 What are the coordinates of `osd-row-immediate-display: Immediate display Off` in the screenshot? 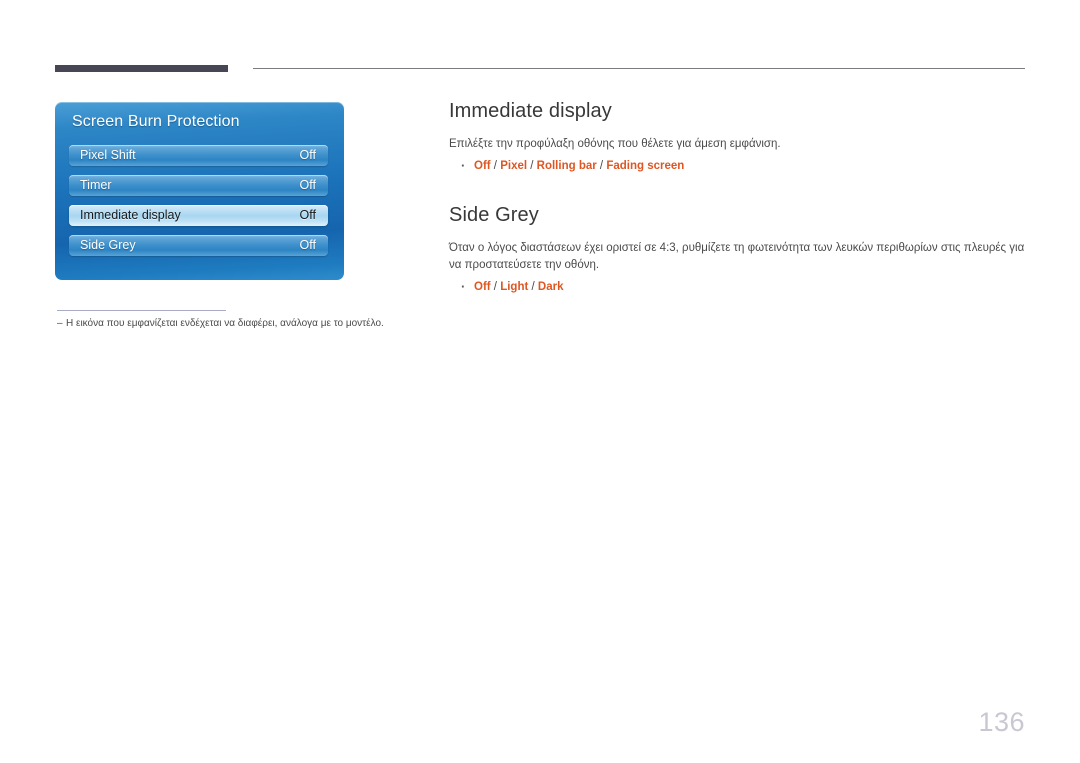 It's located at (198, 215).